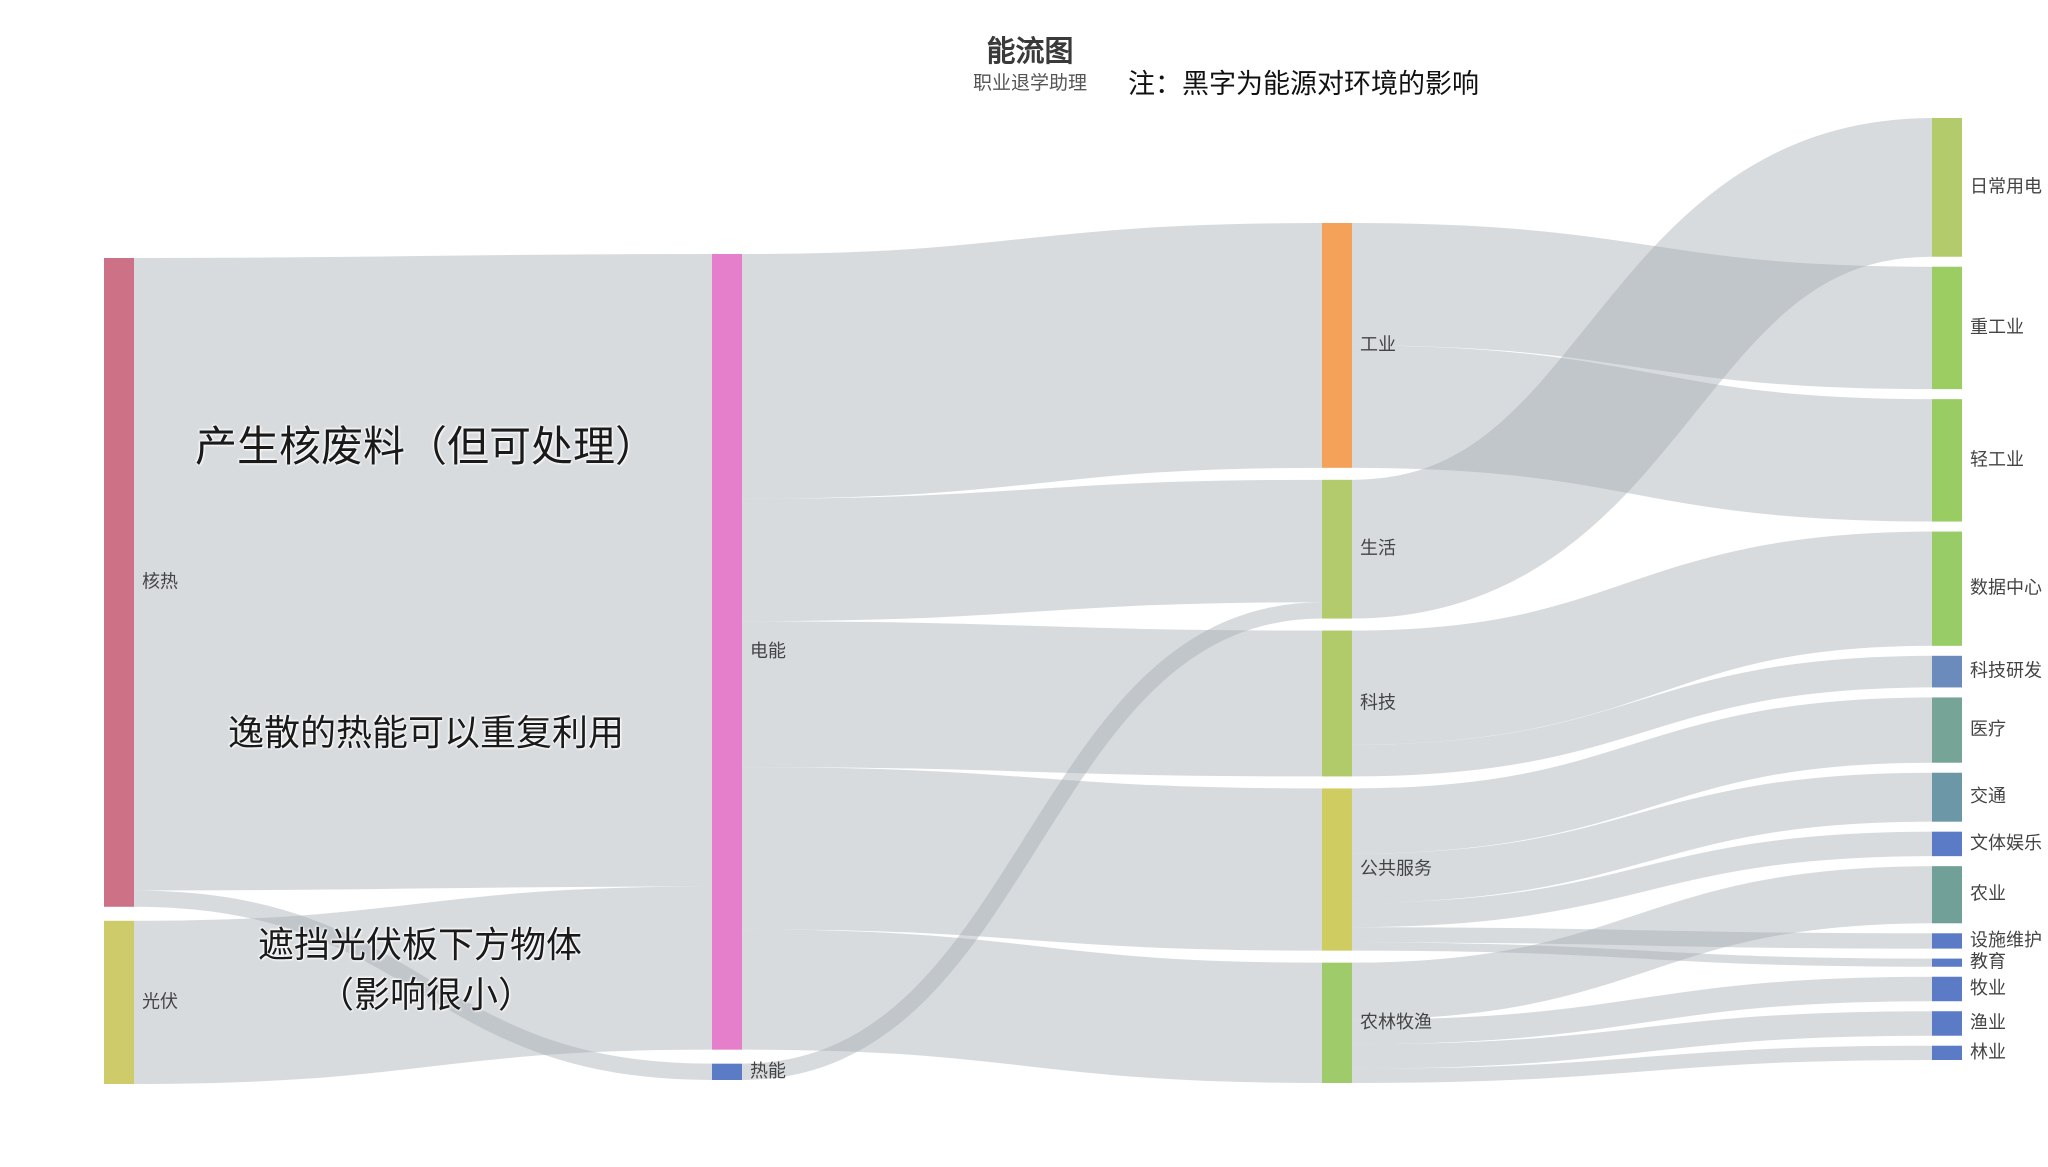 Image resolution: width=2048 pixels, height=1167 pixels. I want to click on node-nuclear, so click(119, 582).